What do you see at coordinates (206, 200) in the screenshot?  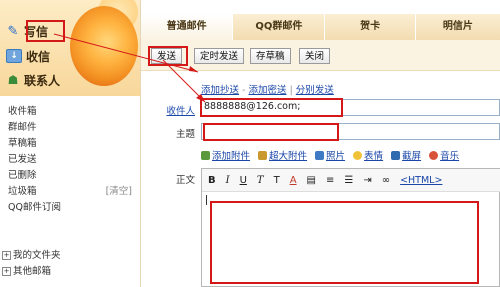 I see `text-cursor` at bounding box center [206, 200].